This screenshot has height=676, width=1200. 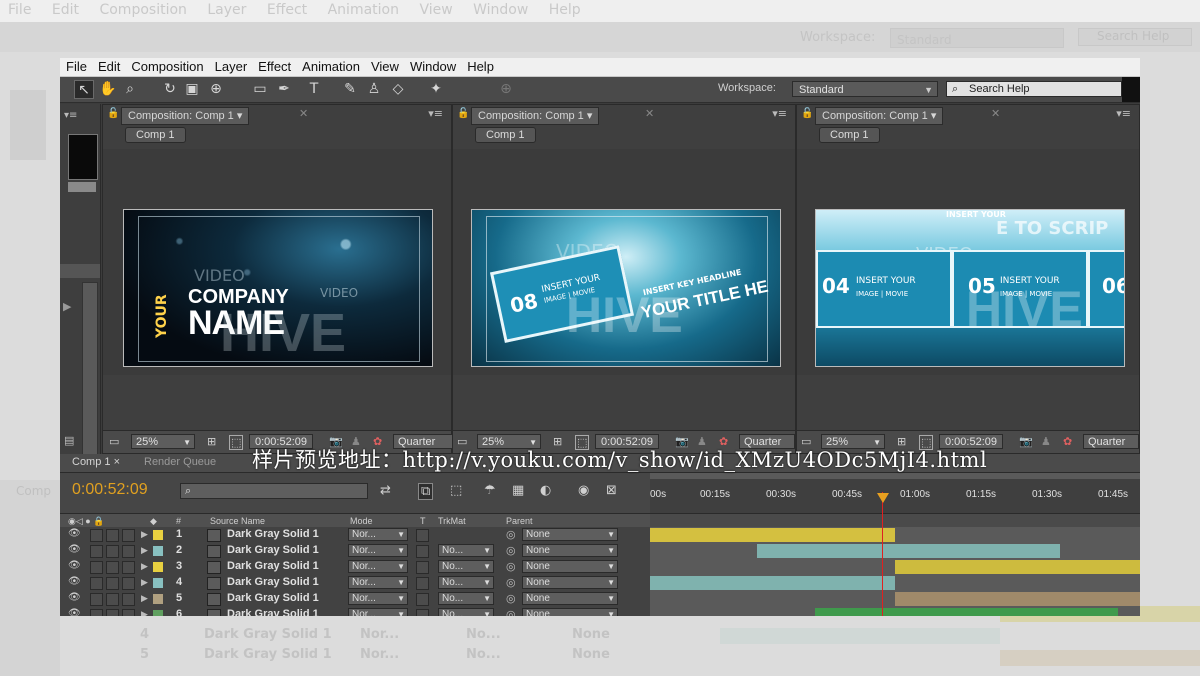 What do you see at coordinates (883, 498) in the screenshot?
I see `current-time-indicator-head` at bounding box center [883, 498].